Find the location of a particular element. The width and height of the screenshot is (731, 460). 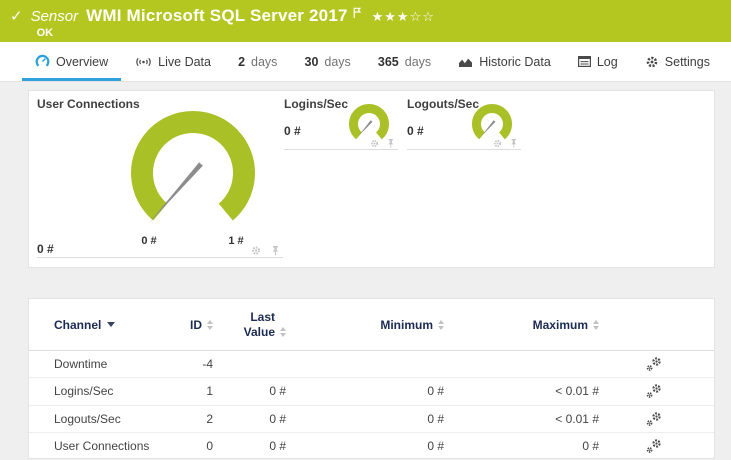

channel-name: User Connections is located at coordinates (102, 445).